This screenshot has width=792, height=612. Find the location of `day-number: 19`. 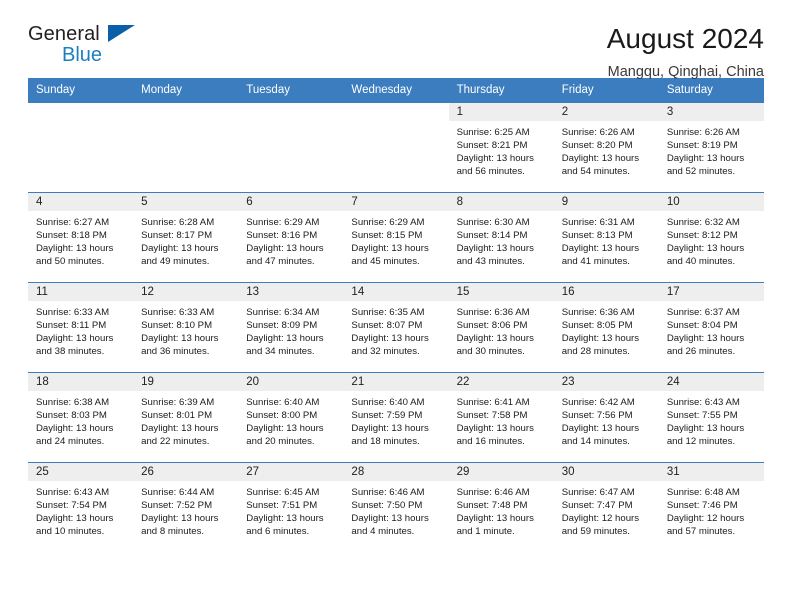

day-number: 19 is located at coordinates (186, 382).